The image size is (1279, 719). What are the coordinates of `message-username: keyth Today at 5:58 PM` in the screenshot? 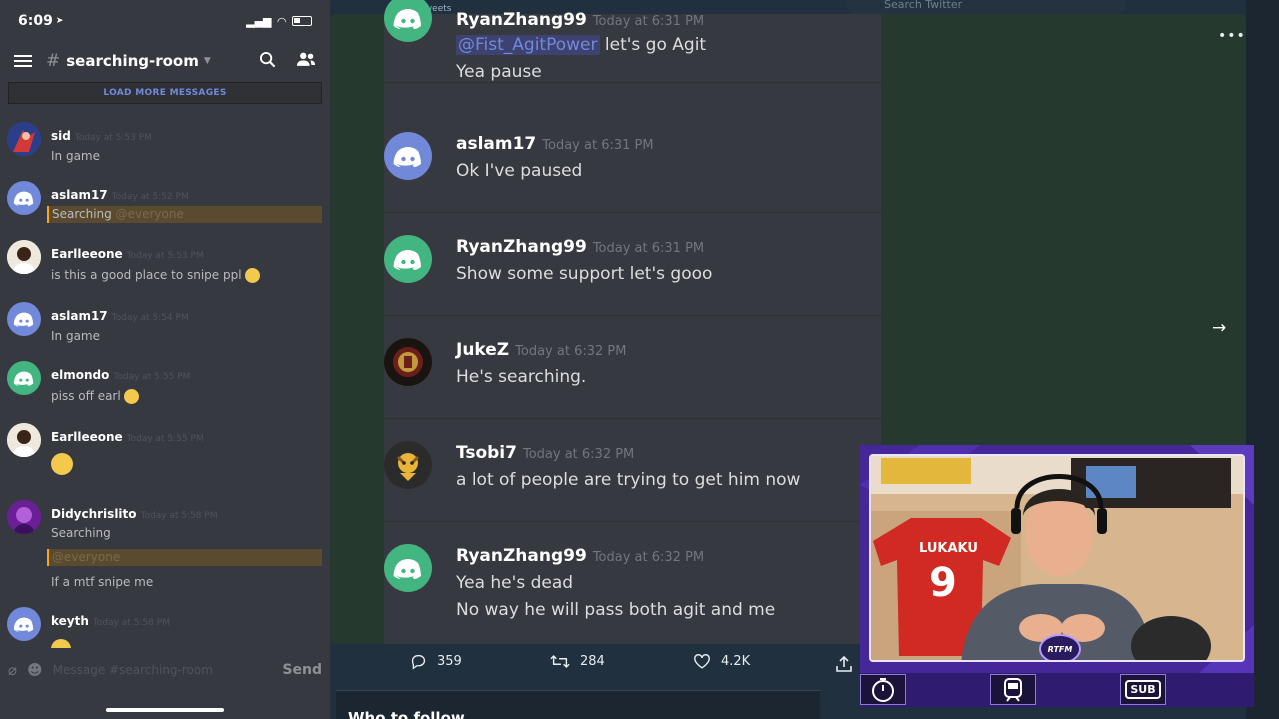 It's located at (110, 621).